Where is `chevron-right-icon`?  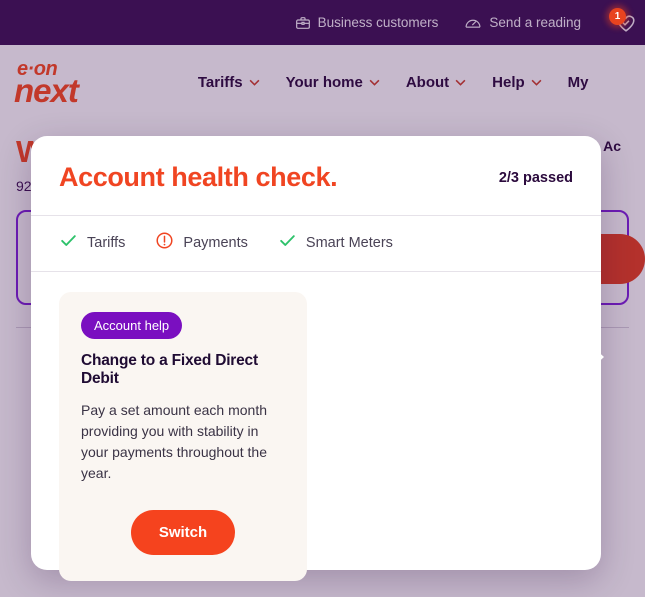
chevron-right-icon is located at coordinates (584, 357).